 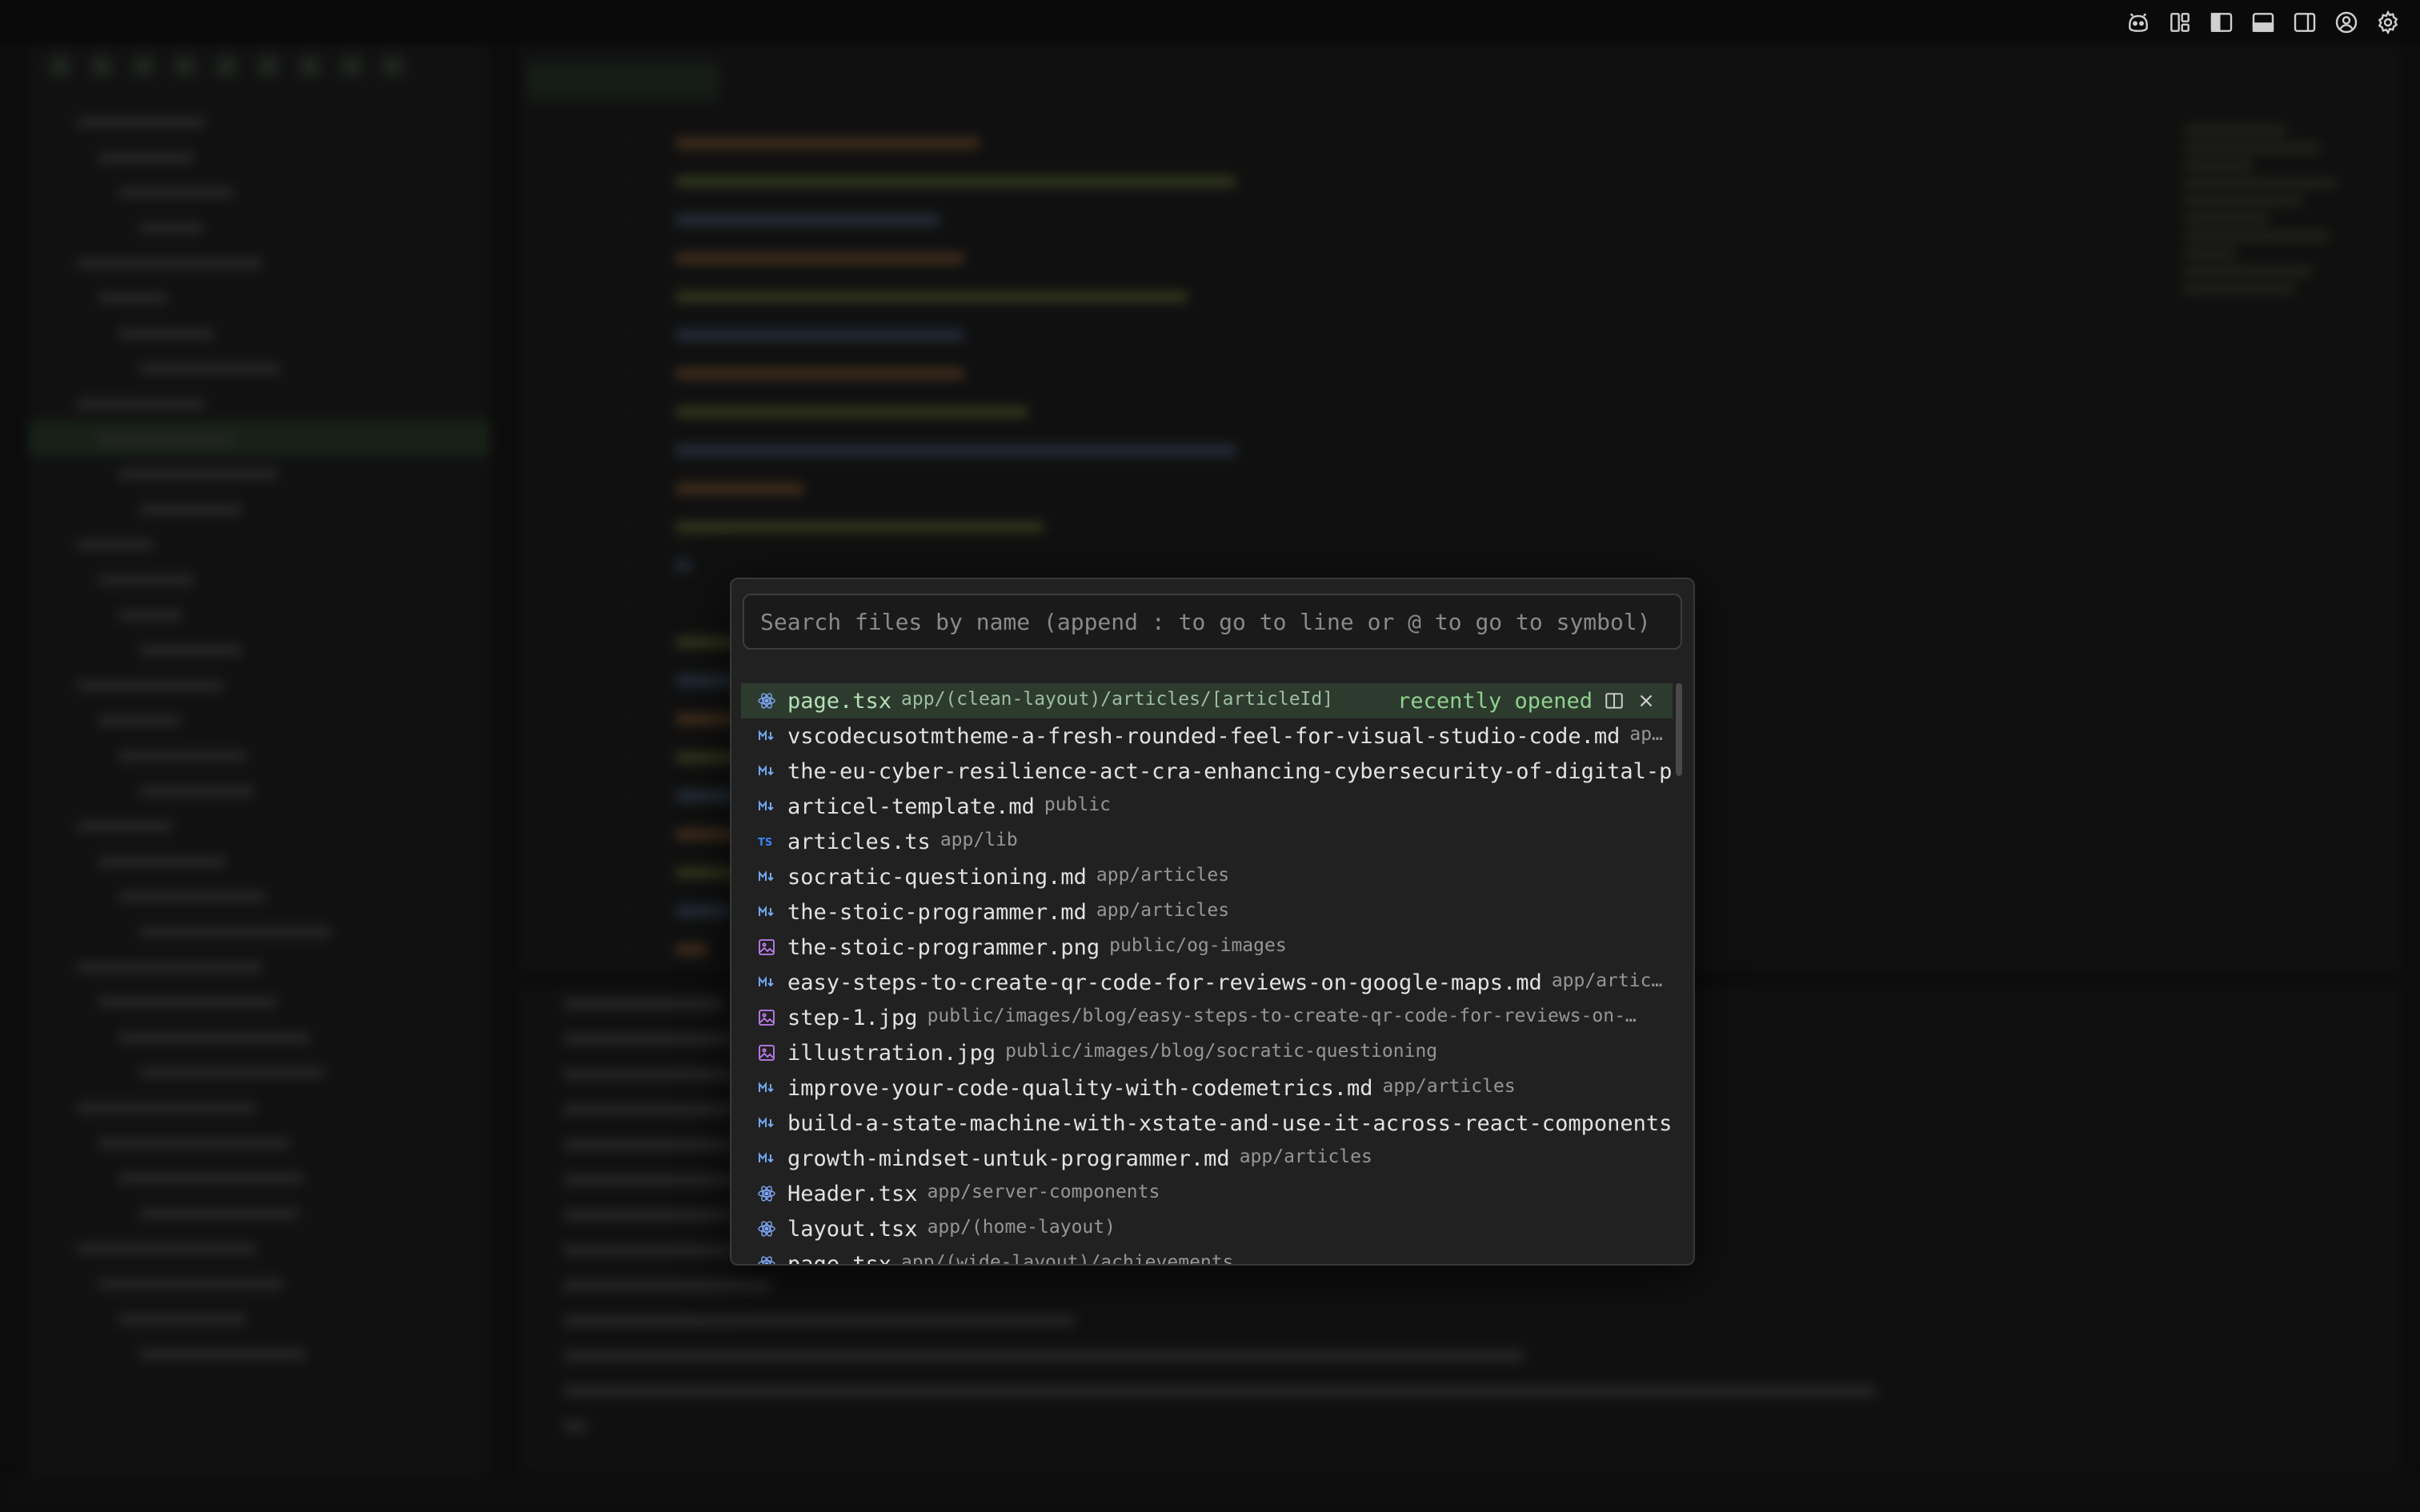 What do you see at coordinates (1210, 1495) in the screenshot?
I see `status-bar` at bounding box center [1210, 1495].